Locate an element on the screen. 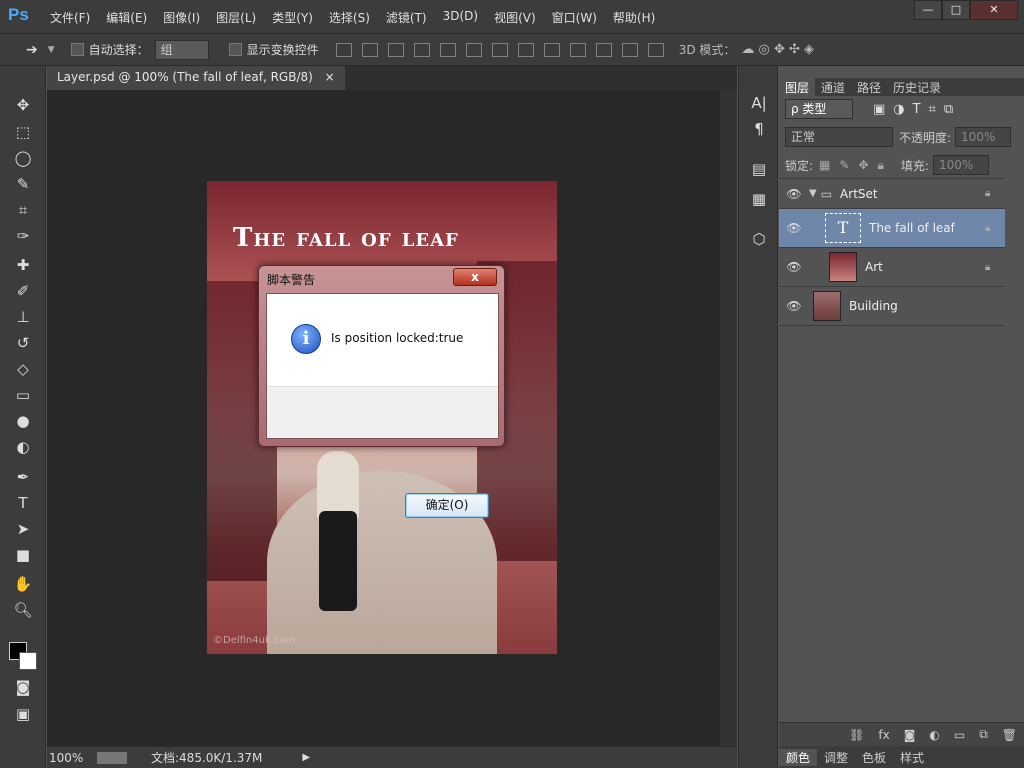 This screenshot has width=1024, height=768. menu-view: 视图(V) is located at coordinates (515, 17).